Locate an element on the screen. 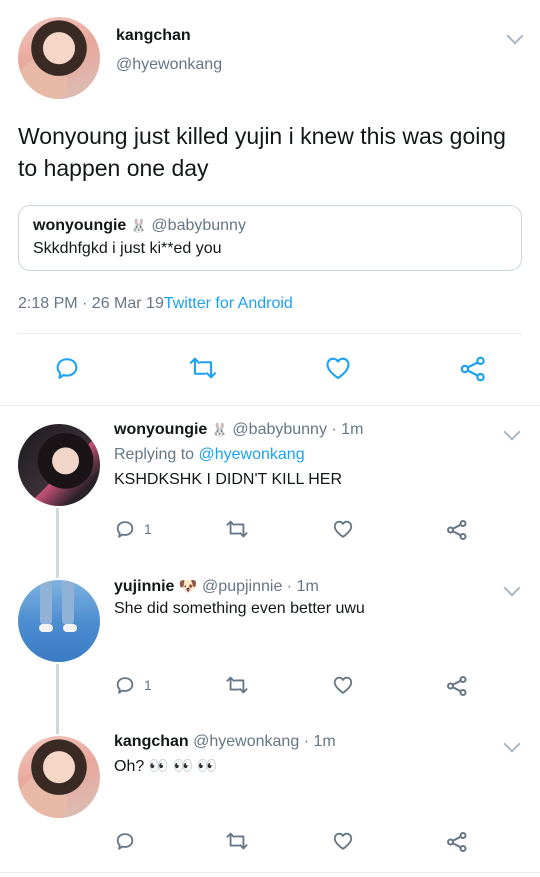  author-avatar is located at coordinates (59, 58).